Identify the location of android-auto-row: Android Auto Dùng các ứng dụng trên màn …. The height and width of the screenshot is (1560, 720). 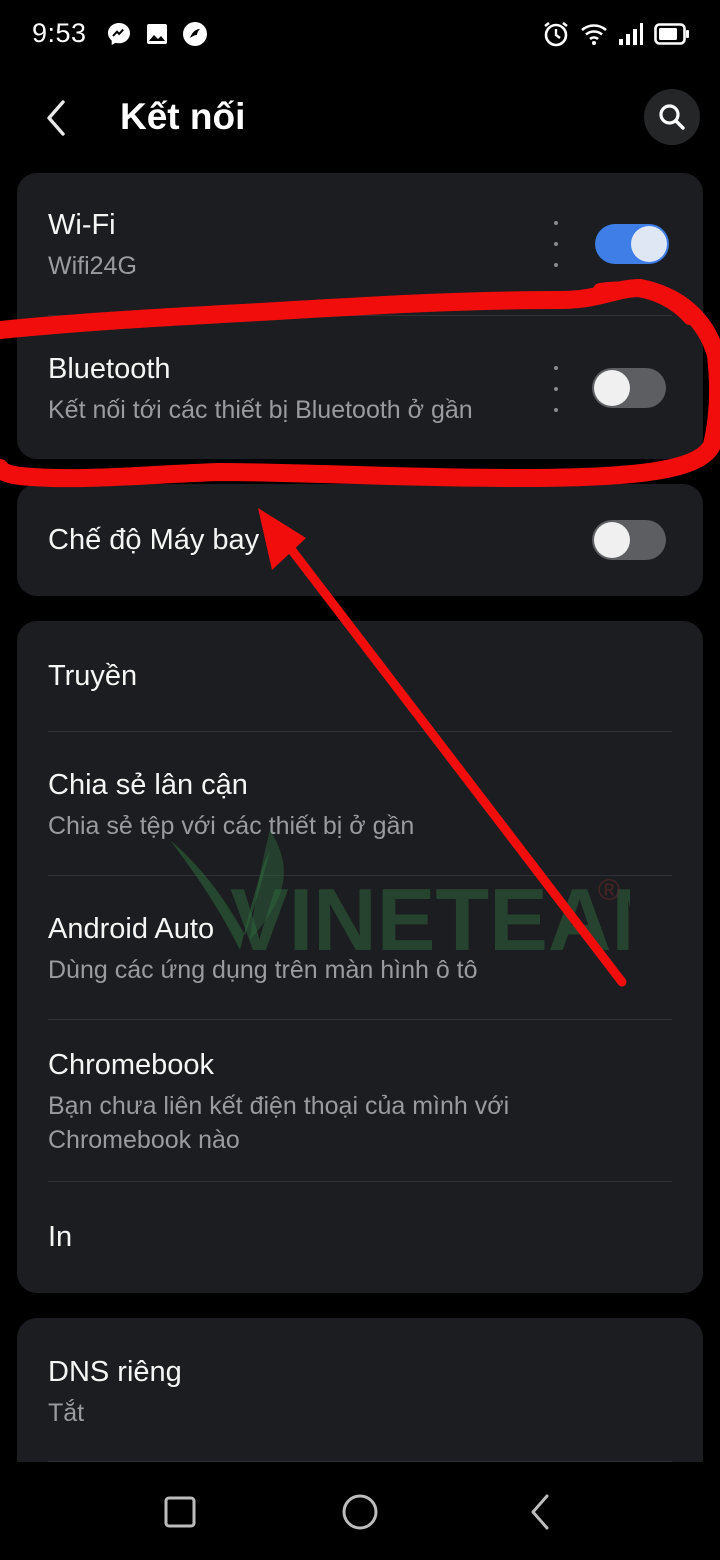
(360, 947).